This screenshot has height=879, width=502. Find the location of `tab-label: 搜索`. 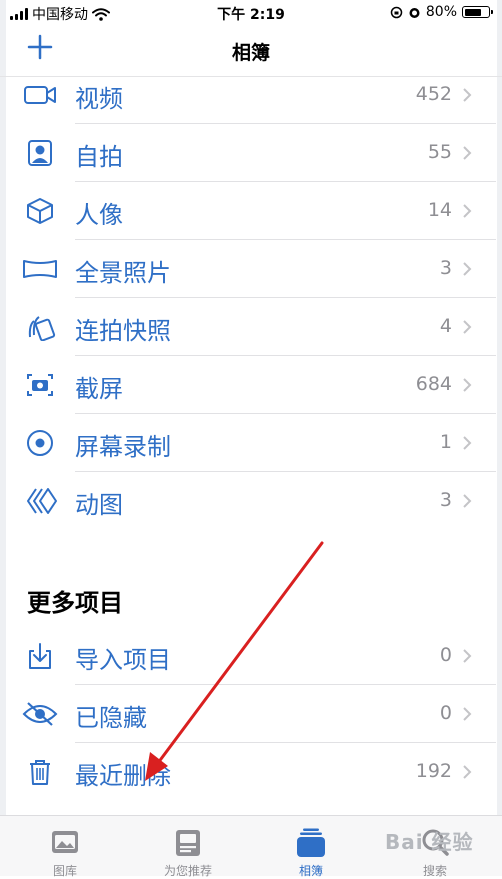

tab-label: 搜索 is located at coordinates (434, 871).